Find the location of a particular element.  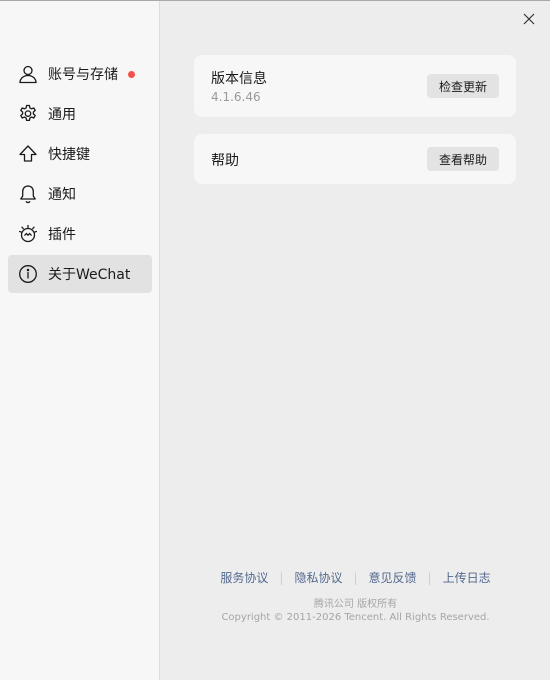

version-info-title: 版本信息 is located at coordinates (239, 79).